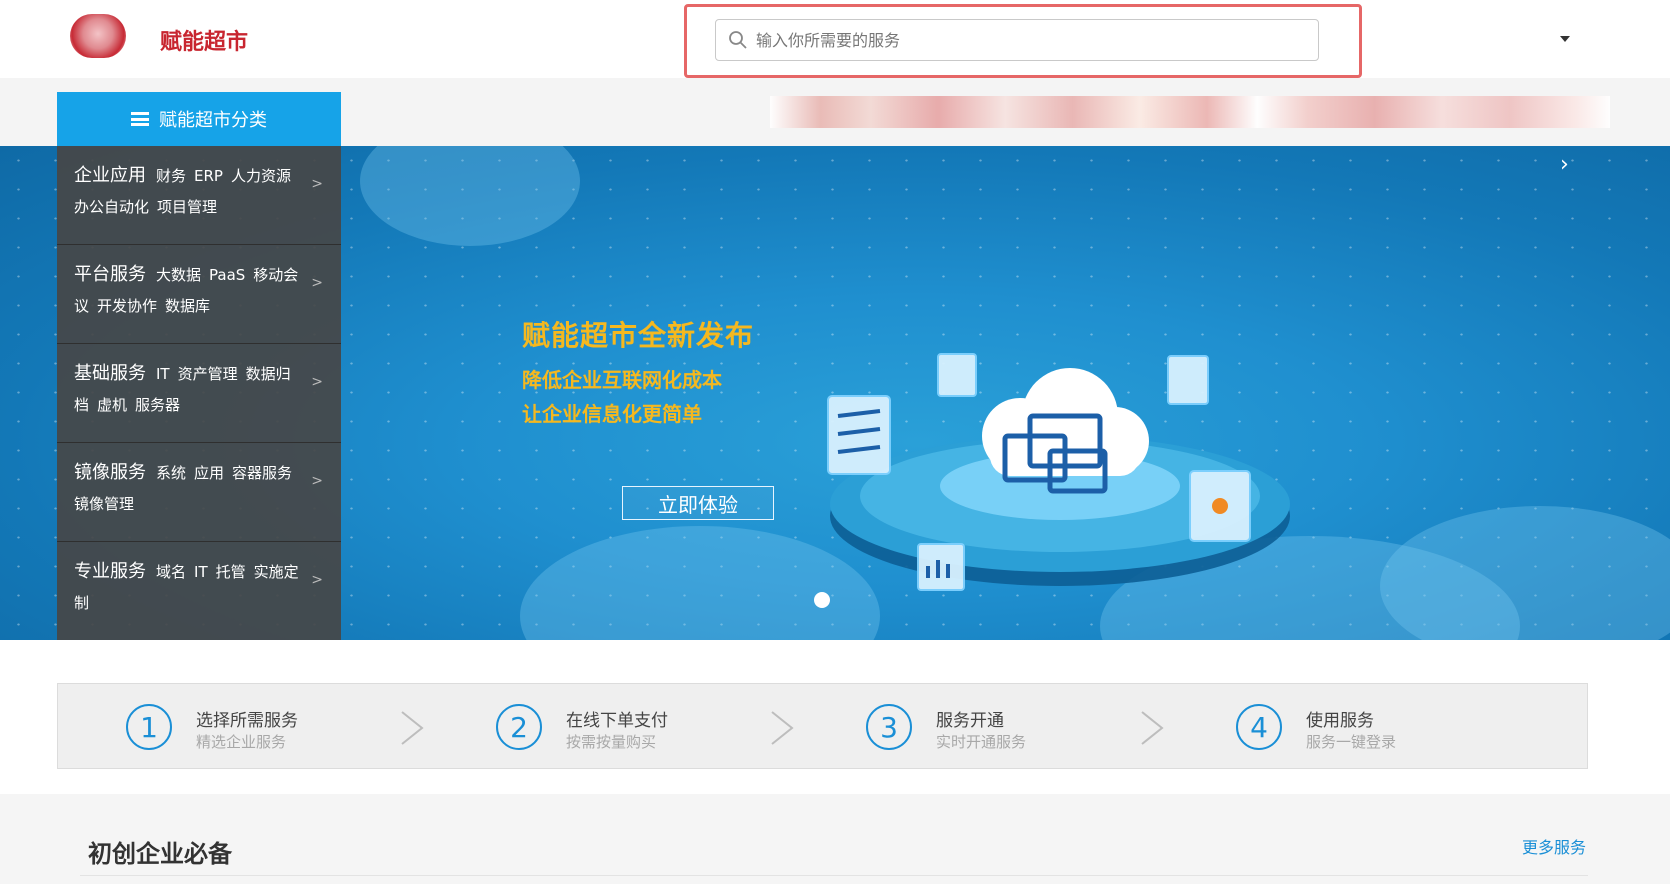 Image resolution: width=1670 pixels, height=884 pixels. I want to click on category-item: 专业服务 域名 IT 托管 实施定制 >, so click(199, 591).